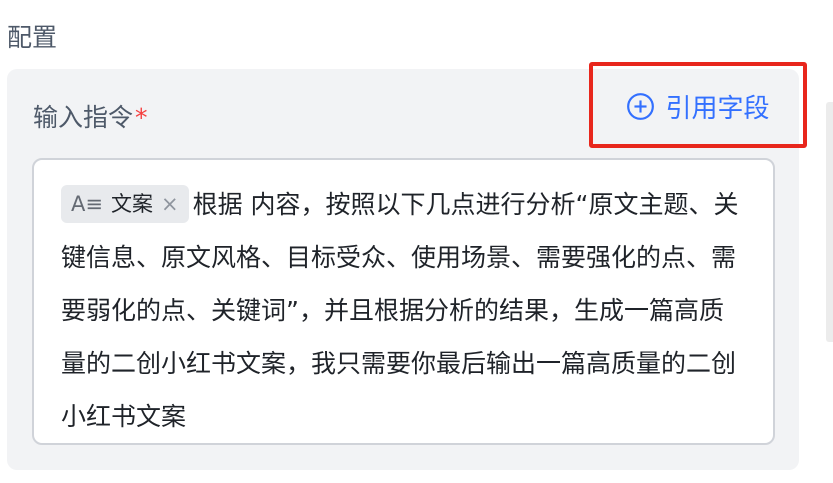 This screenshot has width=833, height=483. Describe the element at coordinates (131, 204) in the screenshot. I see `field-tag-label: 文案` at that location.